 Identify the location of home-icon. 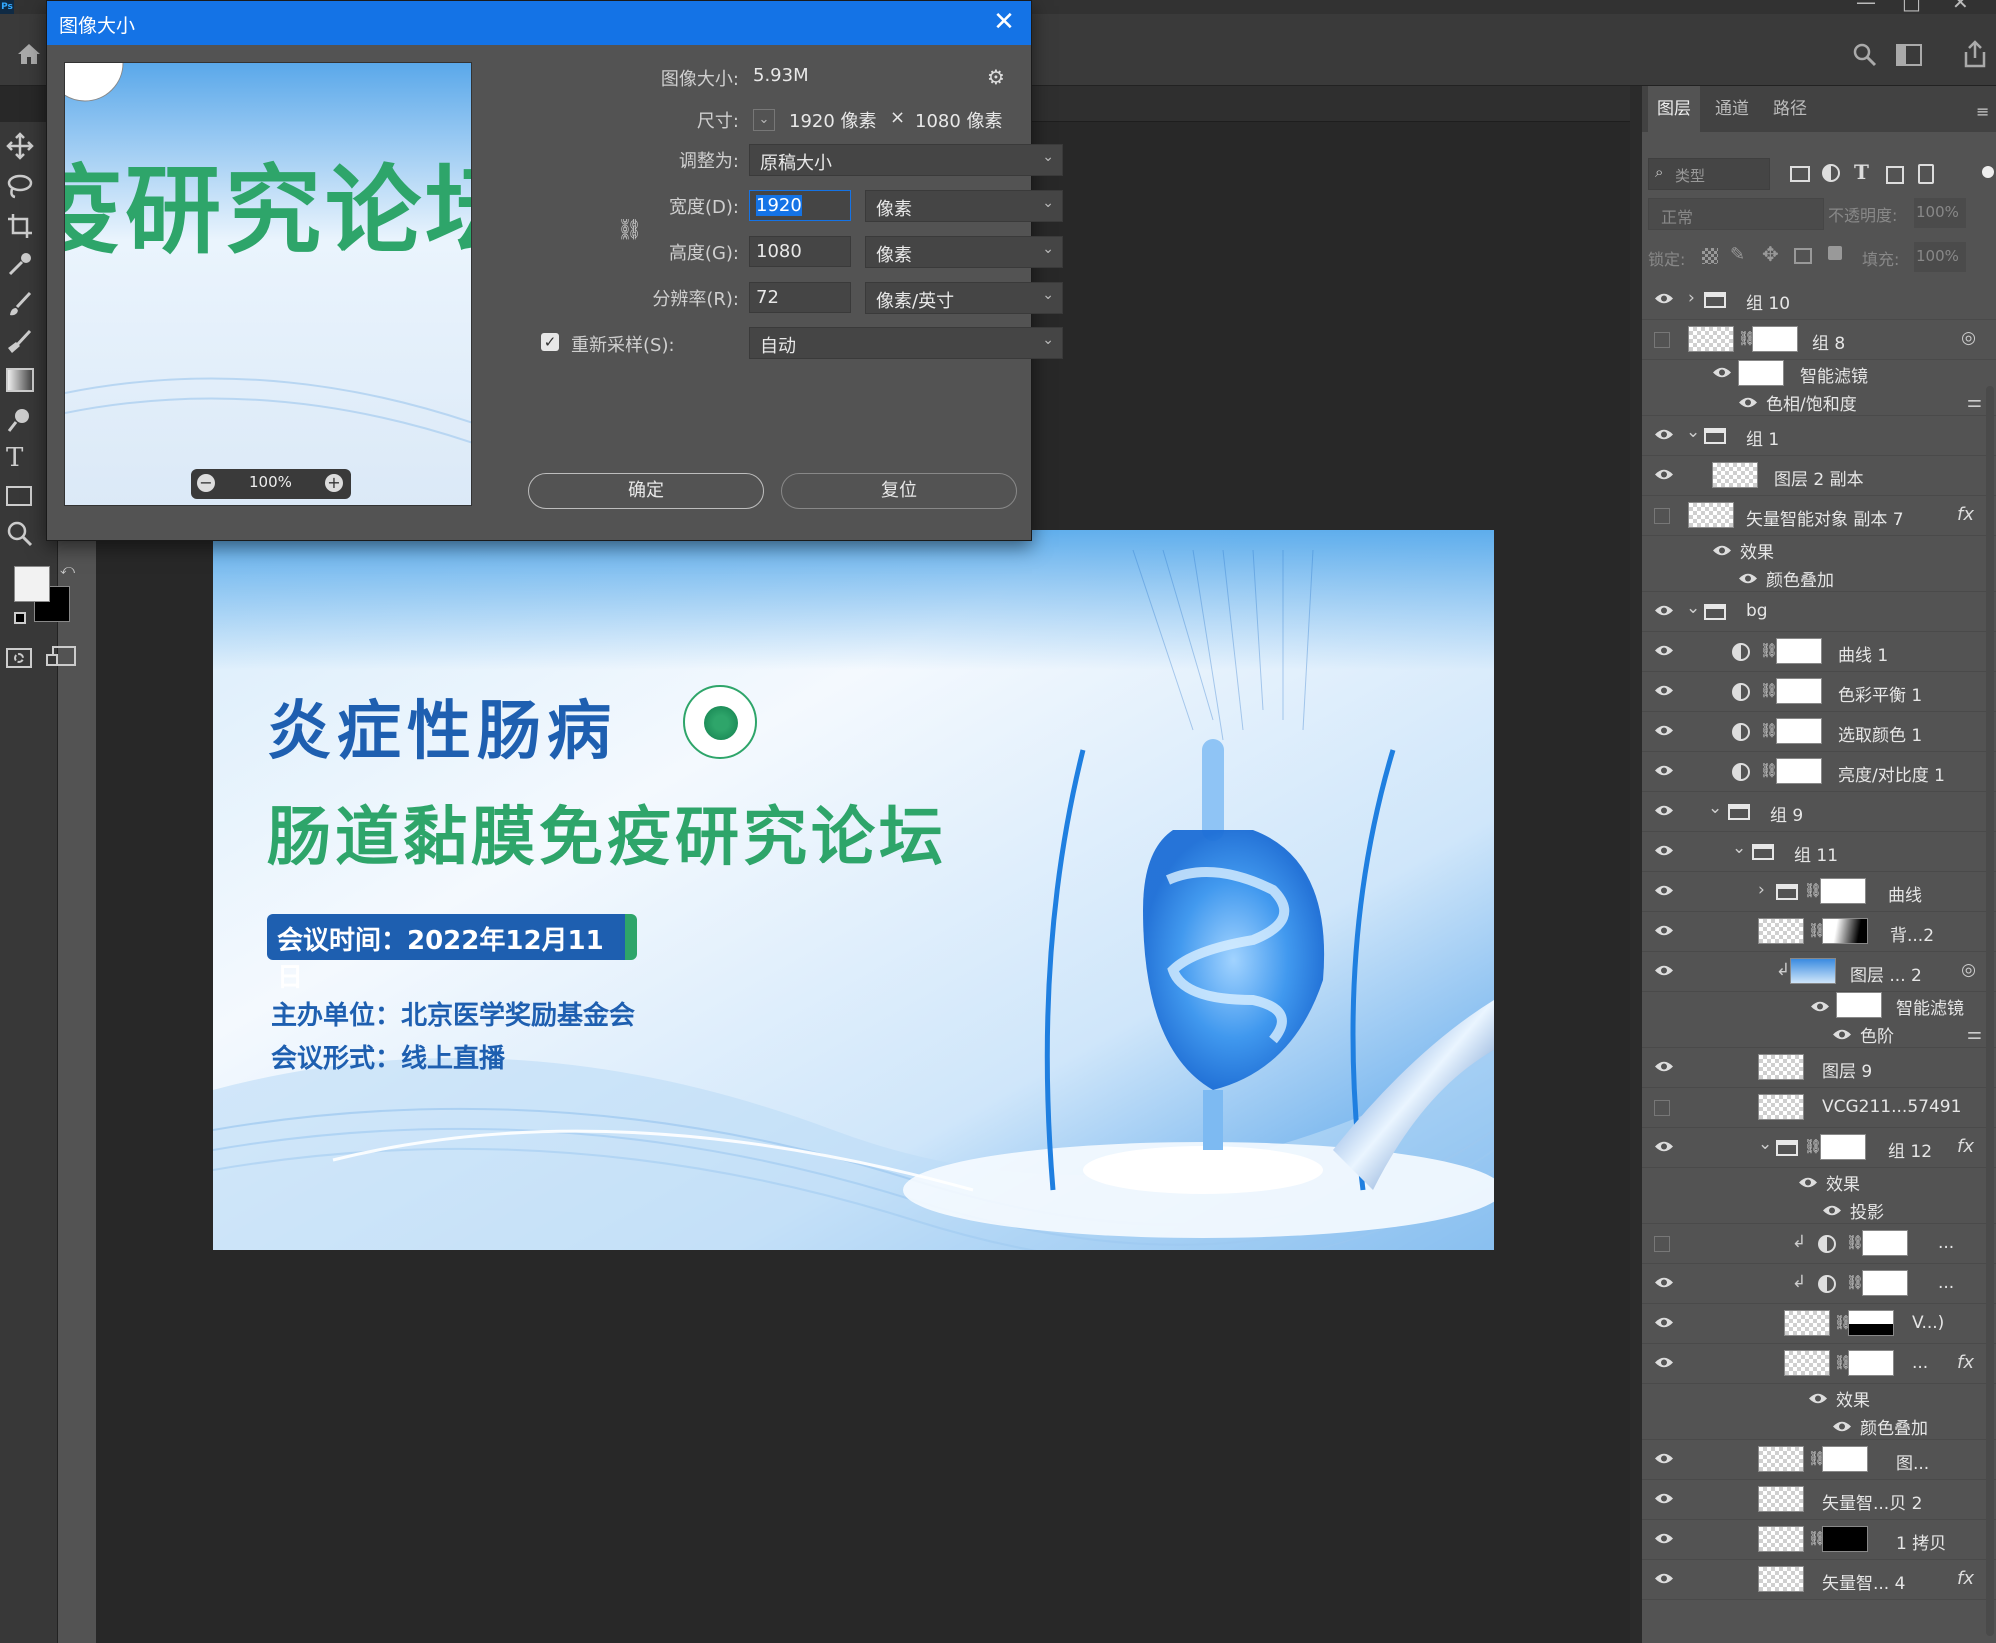
(29, 54).